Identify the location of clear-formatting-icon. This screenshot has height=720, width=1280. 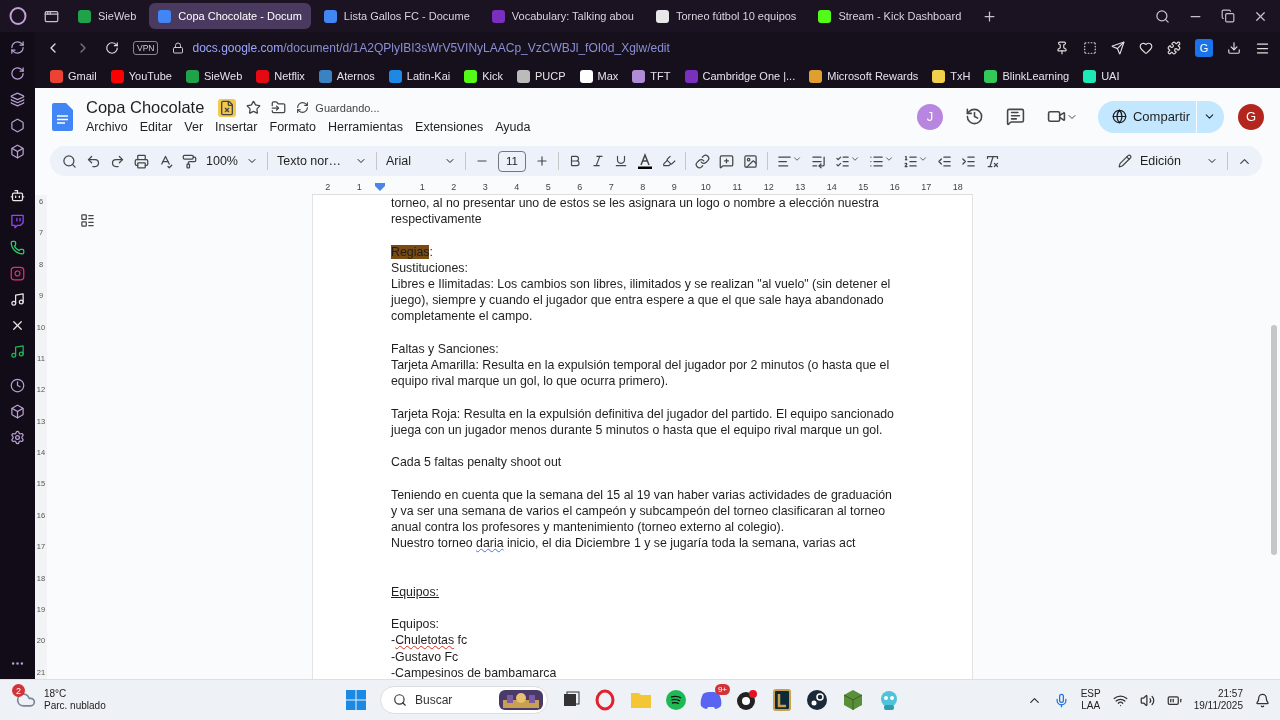
(992, 161).